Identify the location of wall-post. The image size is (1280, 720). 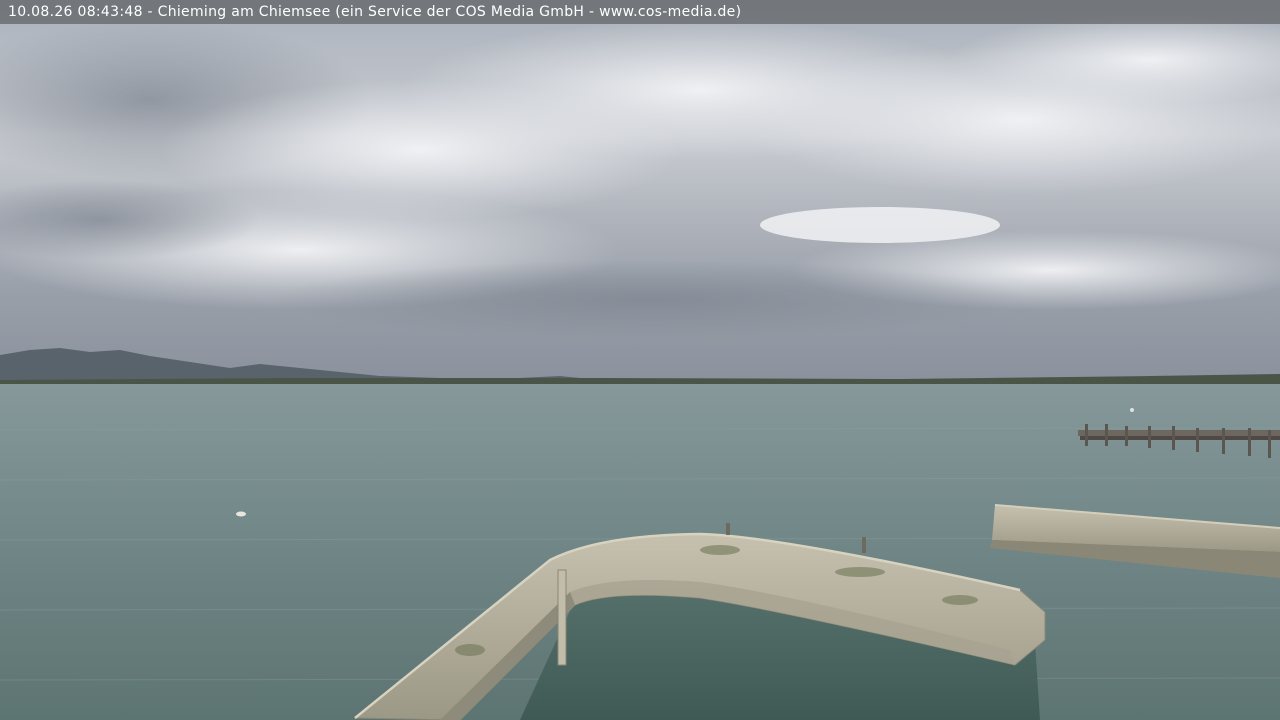
(562, 617).